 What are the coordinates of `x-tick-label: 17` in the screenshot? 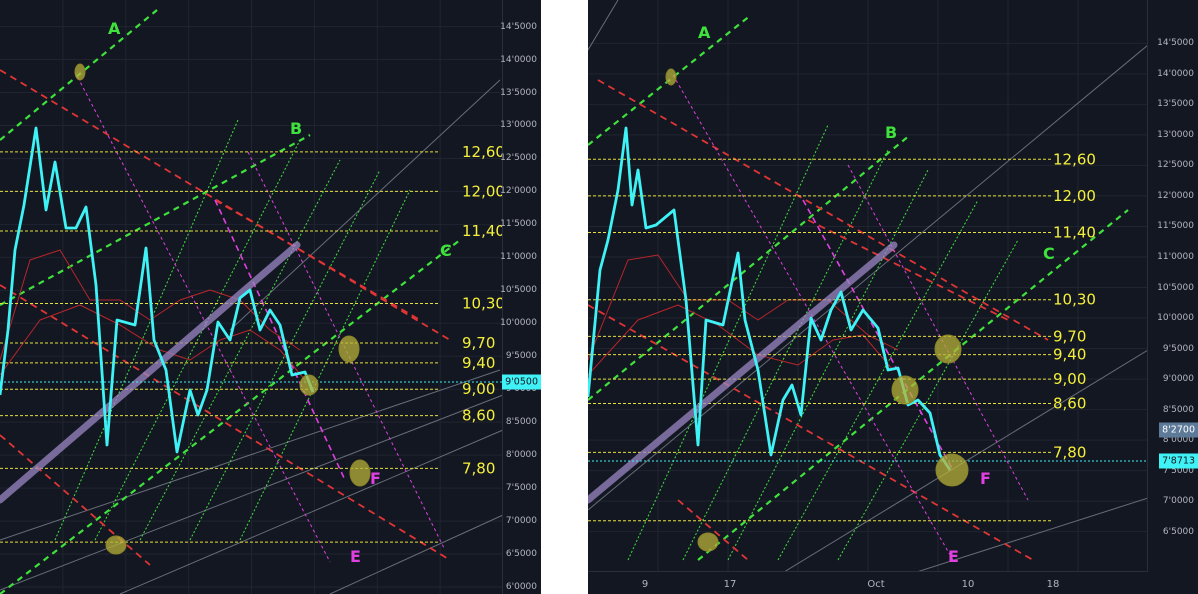 It's located at (730, 584).